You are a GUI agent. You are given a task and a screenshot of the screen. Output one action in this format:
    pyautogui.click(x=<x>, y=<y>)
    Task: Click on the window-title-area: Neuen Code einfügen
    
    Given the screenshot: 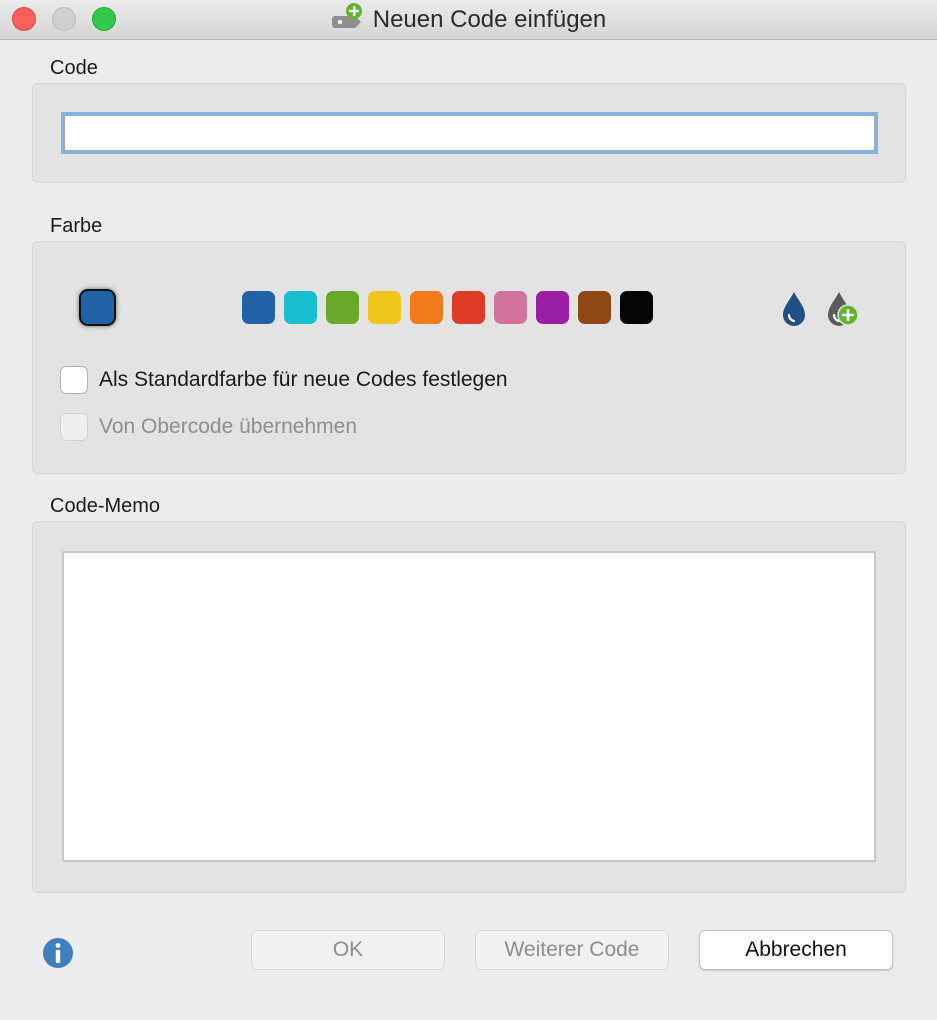 What is the action you would take?
    pyautogui.click(x=468, y=20)
    